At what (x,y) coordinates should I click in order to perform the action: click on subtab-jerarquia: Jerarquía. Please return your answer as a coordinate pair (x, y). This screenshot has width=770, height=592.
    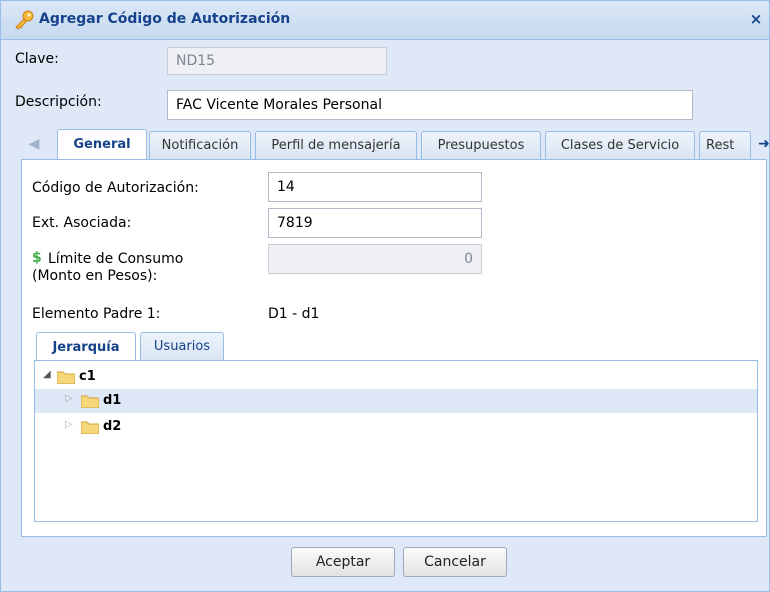
    Looking at the image, I should click on (86, 346).